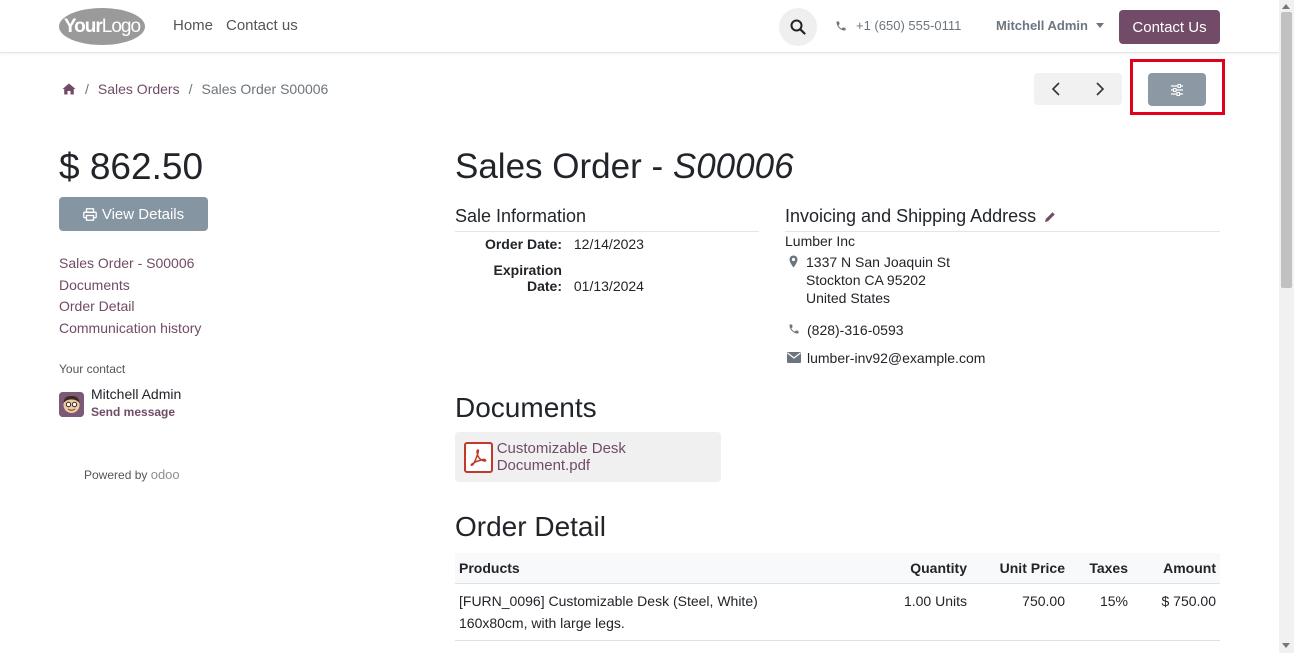 The width and height of the screenshot is (1294, 653). Describe the element at coordinates (133, 412) in the screenshot. I see `send-message-link: Send message` at that location.